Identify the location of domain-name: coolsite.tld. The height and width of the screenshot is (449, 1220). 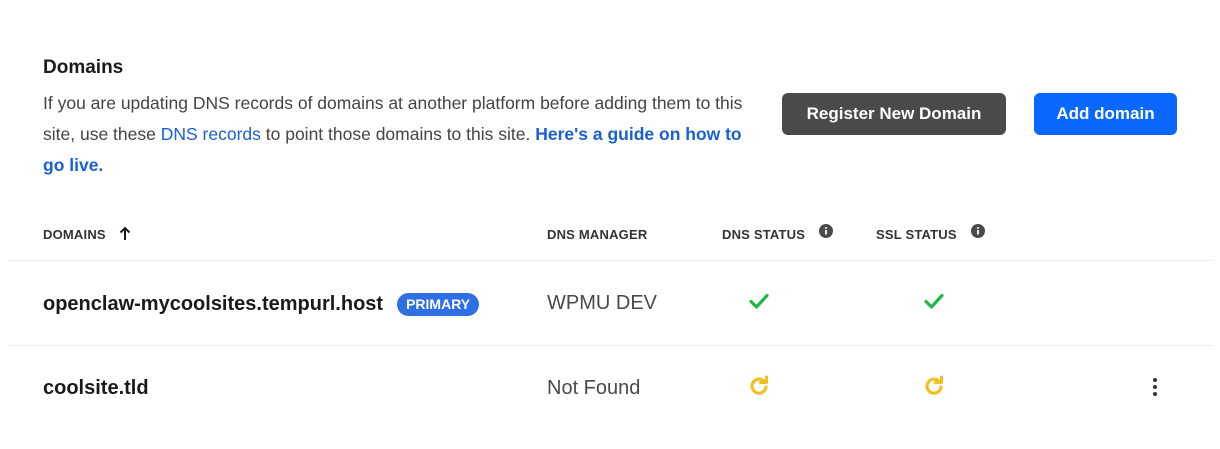
(96, 387).